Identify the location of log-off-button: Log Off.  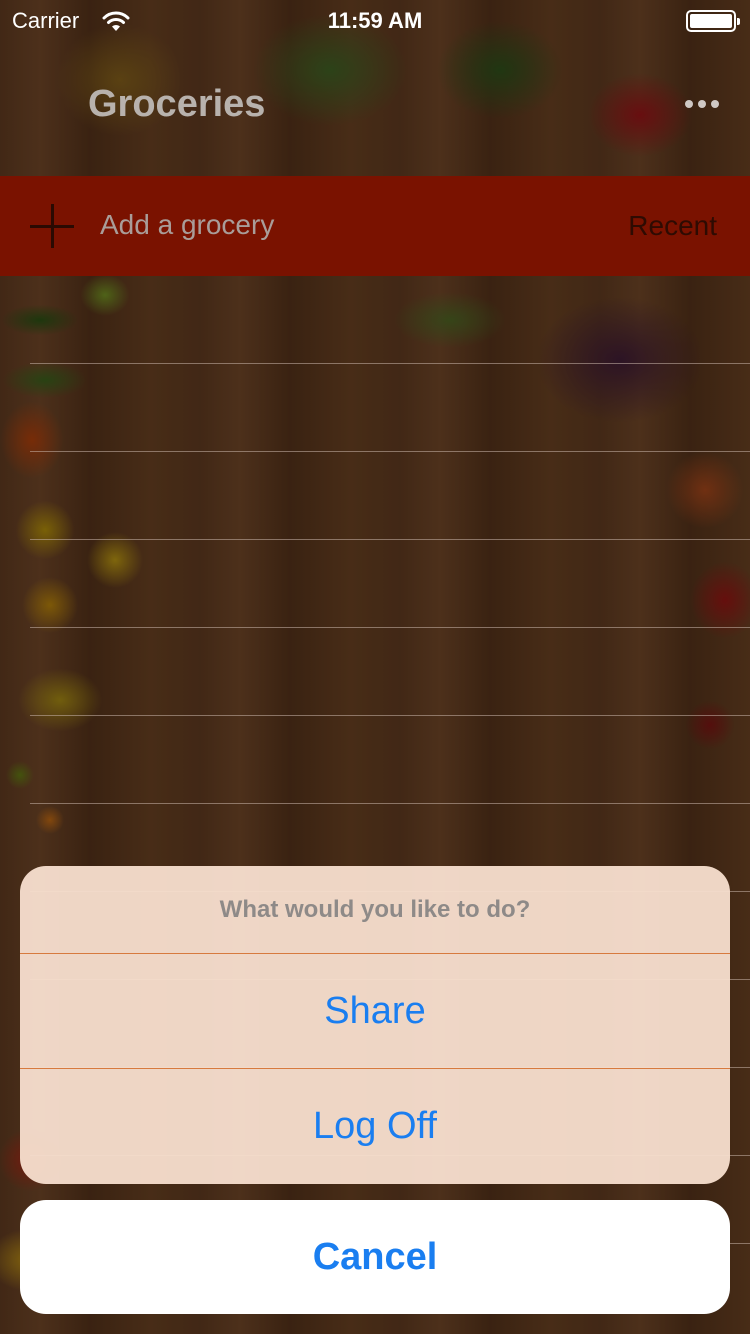
(375, 1126).